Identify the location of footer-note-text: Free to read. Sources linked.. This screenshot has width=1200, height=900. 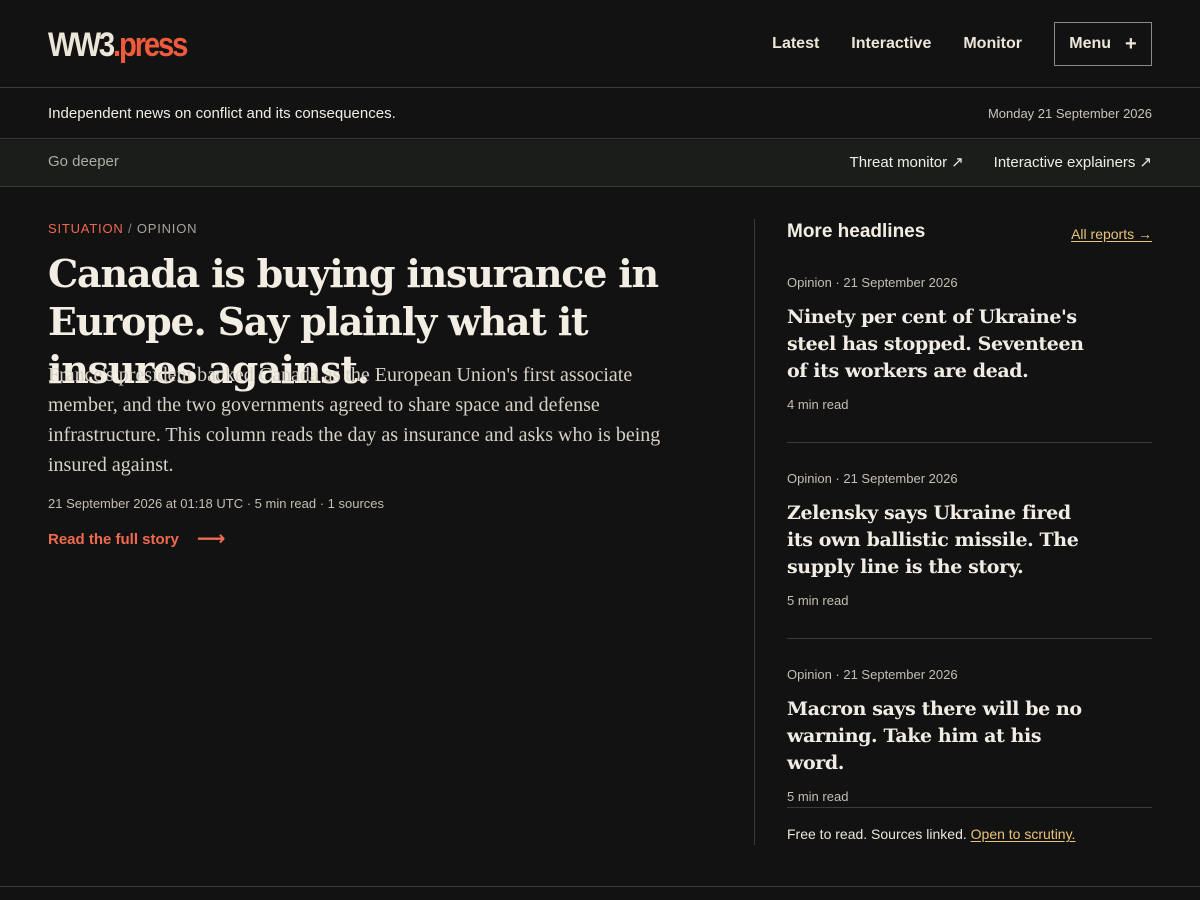
(879, 834).